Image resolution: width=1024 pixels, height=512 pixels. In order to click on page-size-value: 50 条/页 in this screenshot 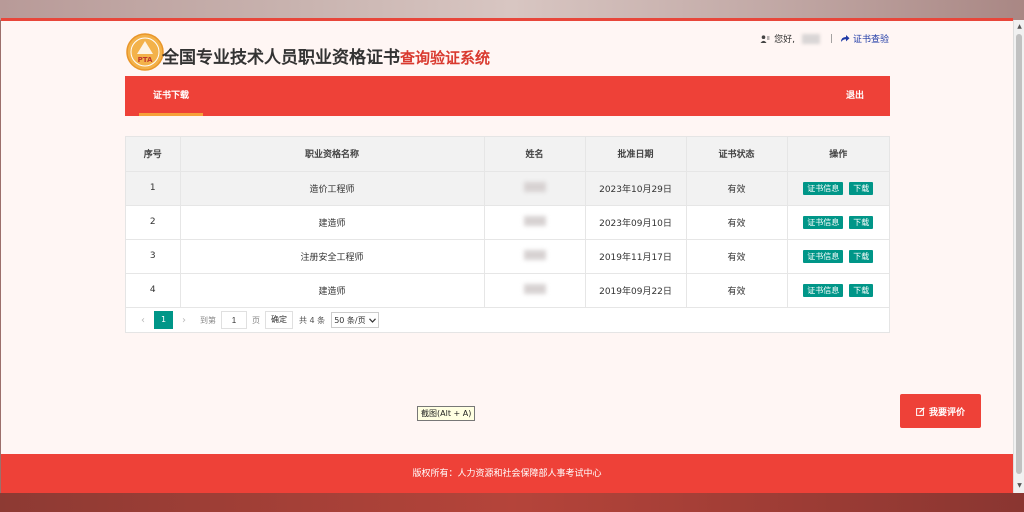, I will do `click(350, 320)`.